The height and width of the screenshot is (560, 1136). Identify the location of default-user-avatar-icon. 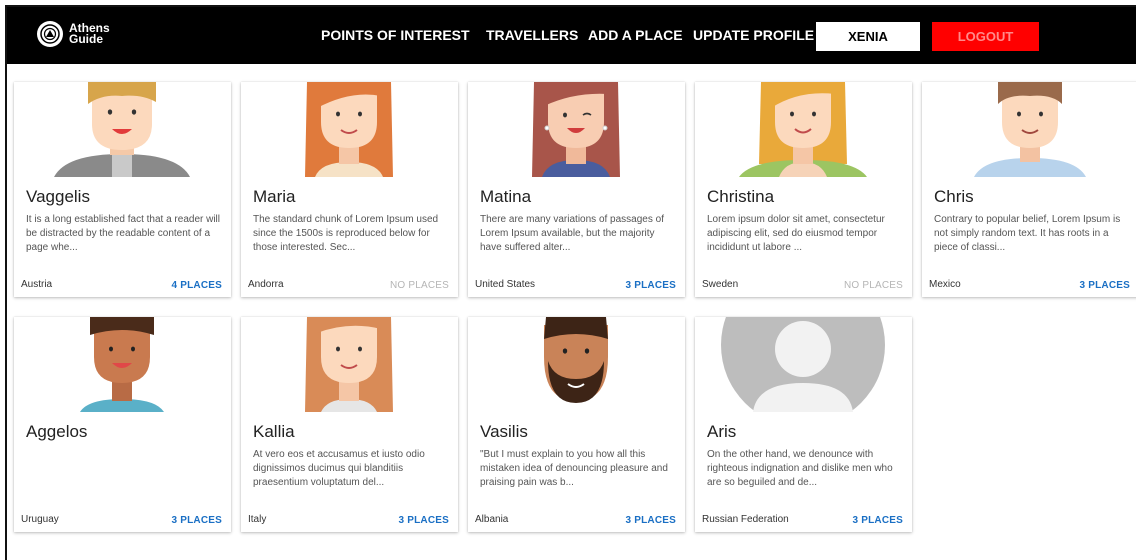
(803, 364).